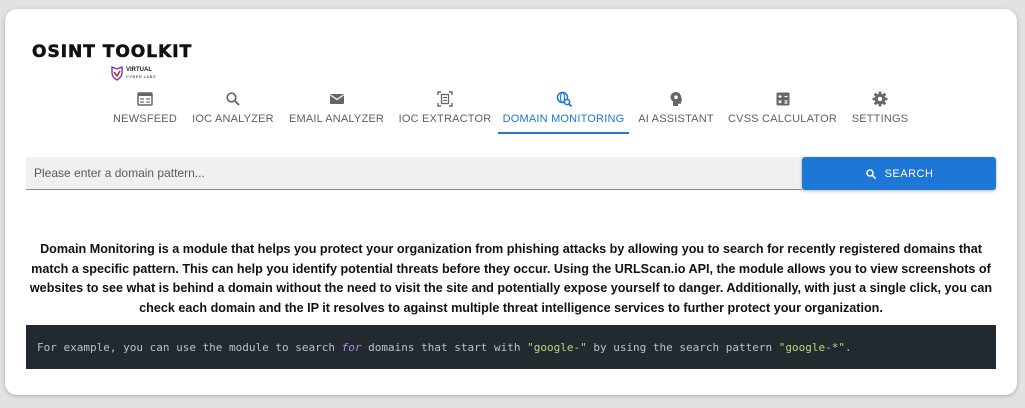  What do you see at coordinates (414, 173) in the screenshot?
I see `domain-pattern-input` at bounding box center [414, 173].